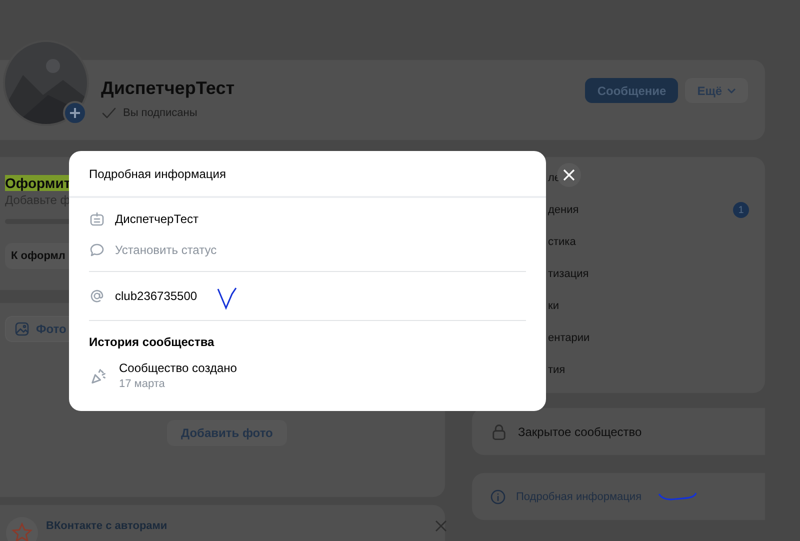 Image resolution: width=800 pixels, height=541 pixels. What do you see at coordinates (678, 497) in the screenshot?
I see `underline-scribble-drawing` at bounding box center [678, 497].